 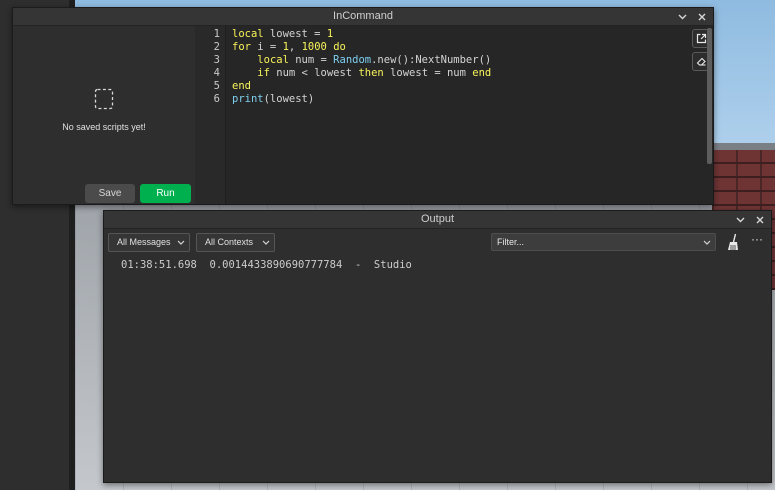 What do you see at coordinates (229, 242) in the screenshot?
I see `contexts-filter-label: All Contexts` at bounding box center [229, 242].